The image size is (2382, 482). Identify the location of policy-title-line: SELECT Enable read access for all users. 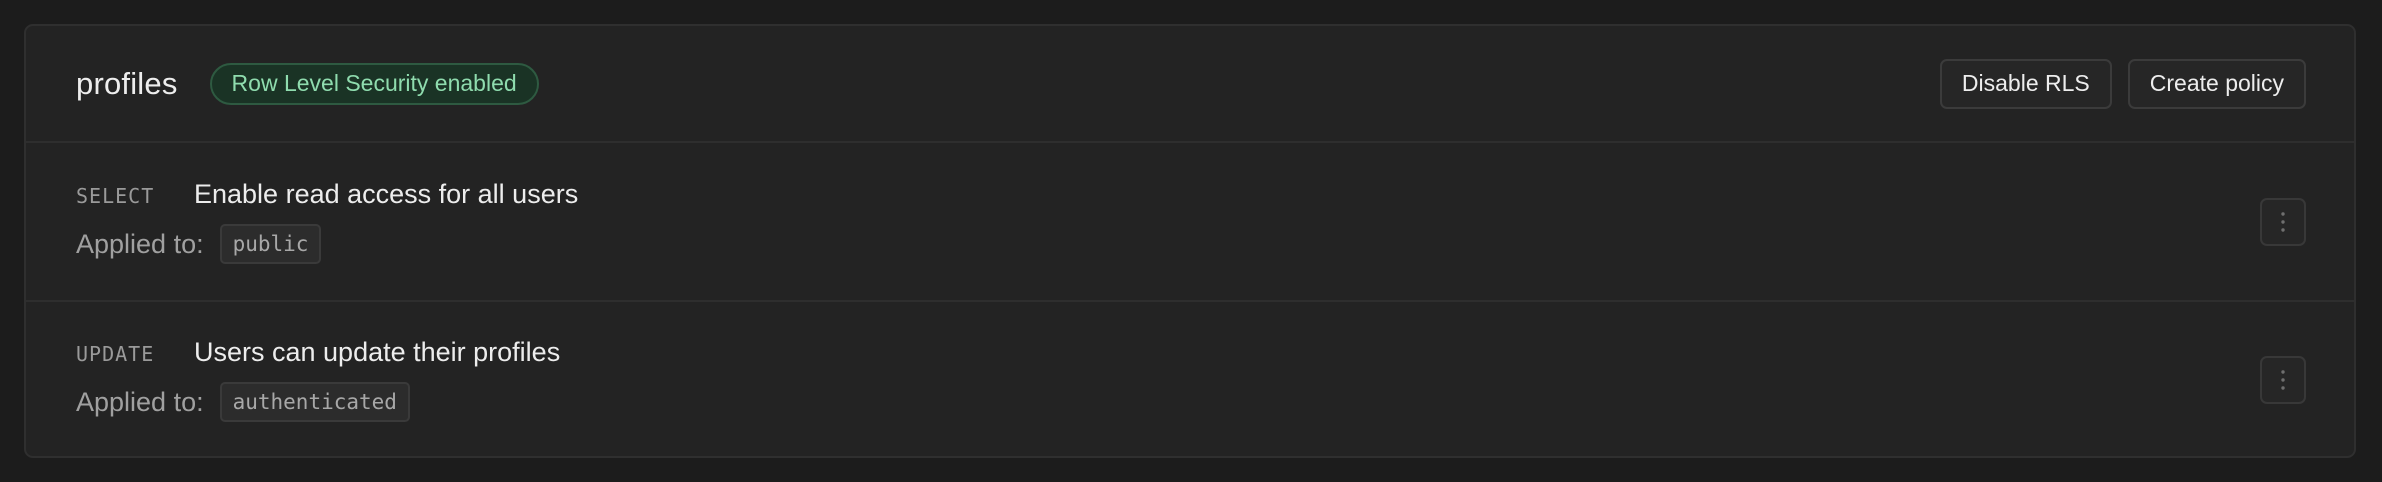
(327, 194).